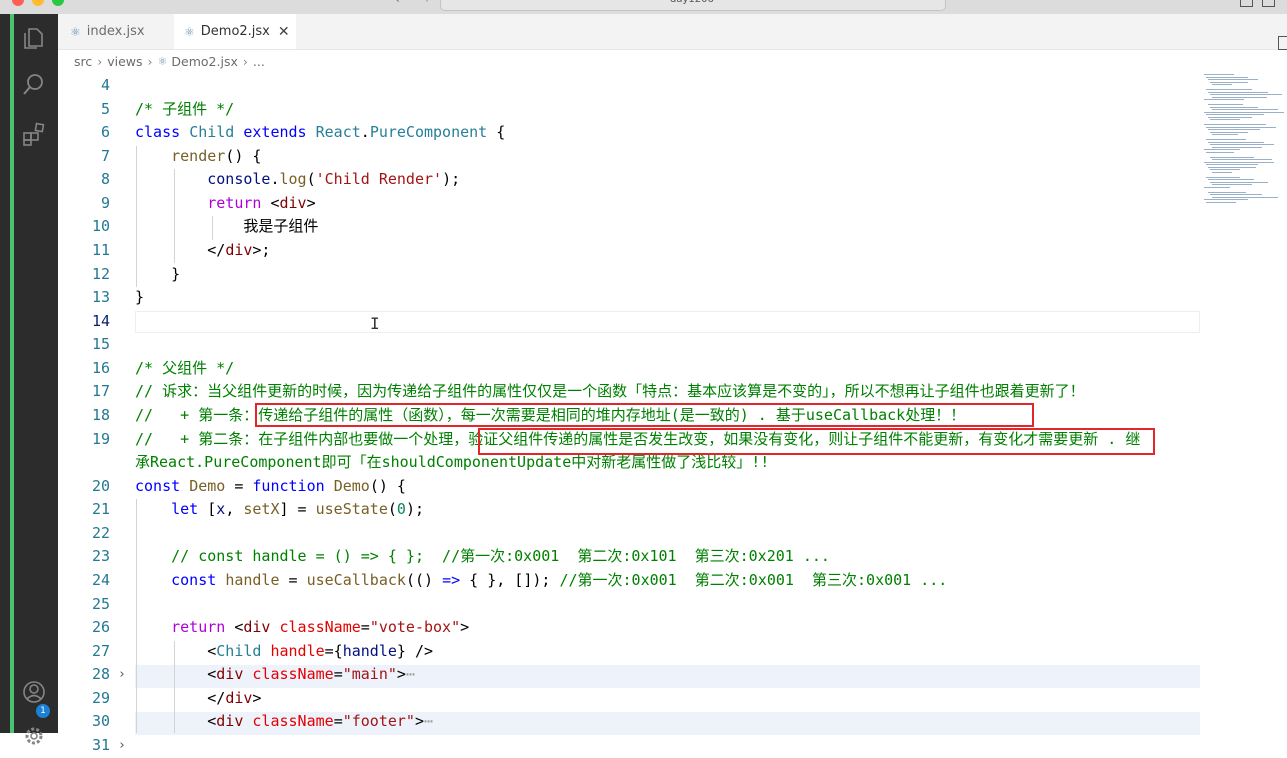  I want to click on code-line: 我是子组件, so click(226, 226).